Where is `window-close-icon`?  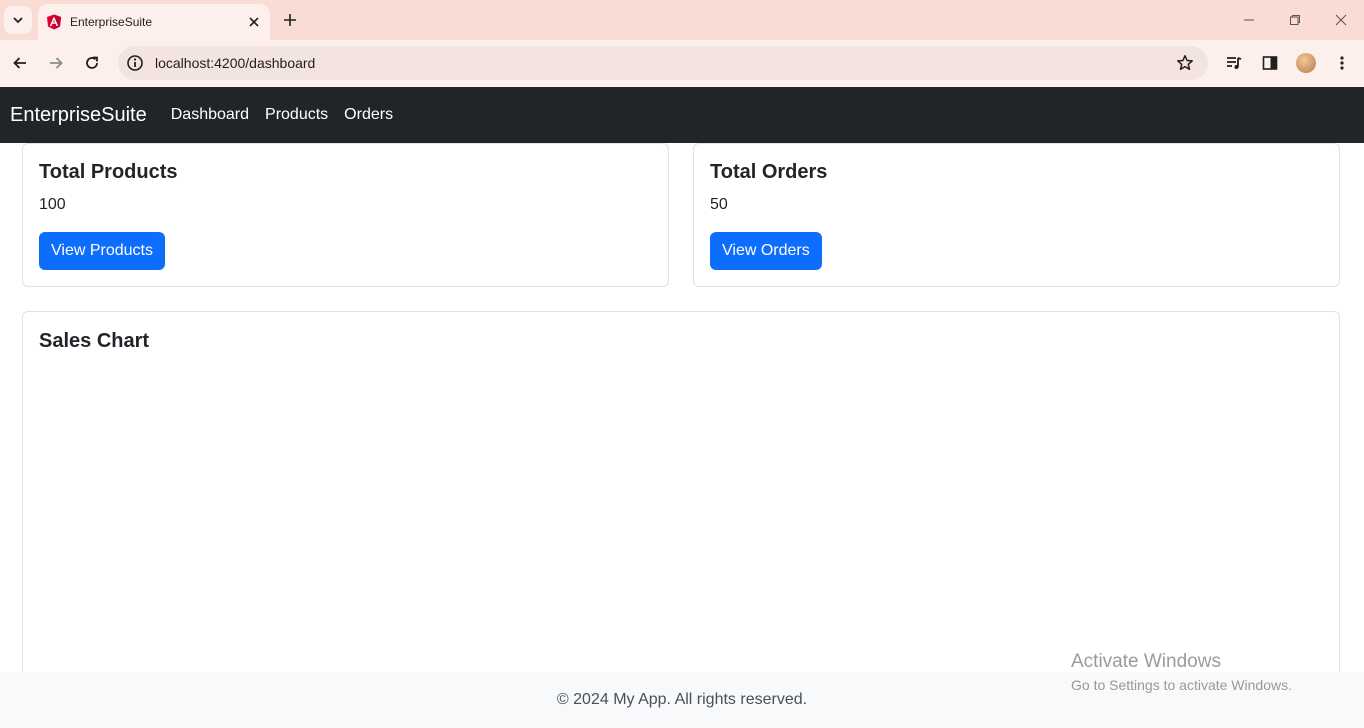 window-close-icon is located at coordinates (1341, 20).